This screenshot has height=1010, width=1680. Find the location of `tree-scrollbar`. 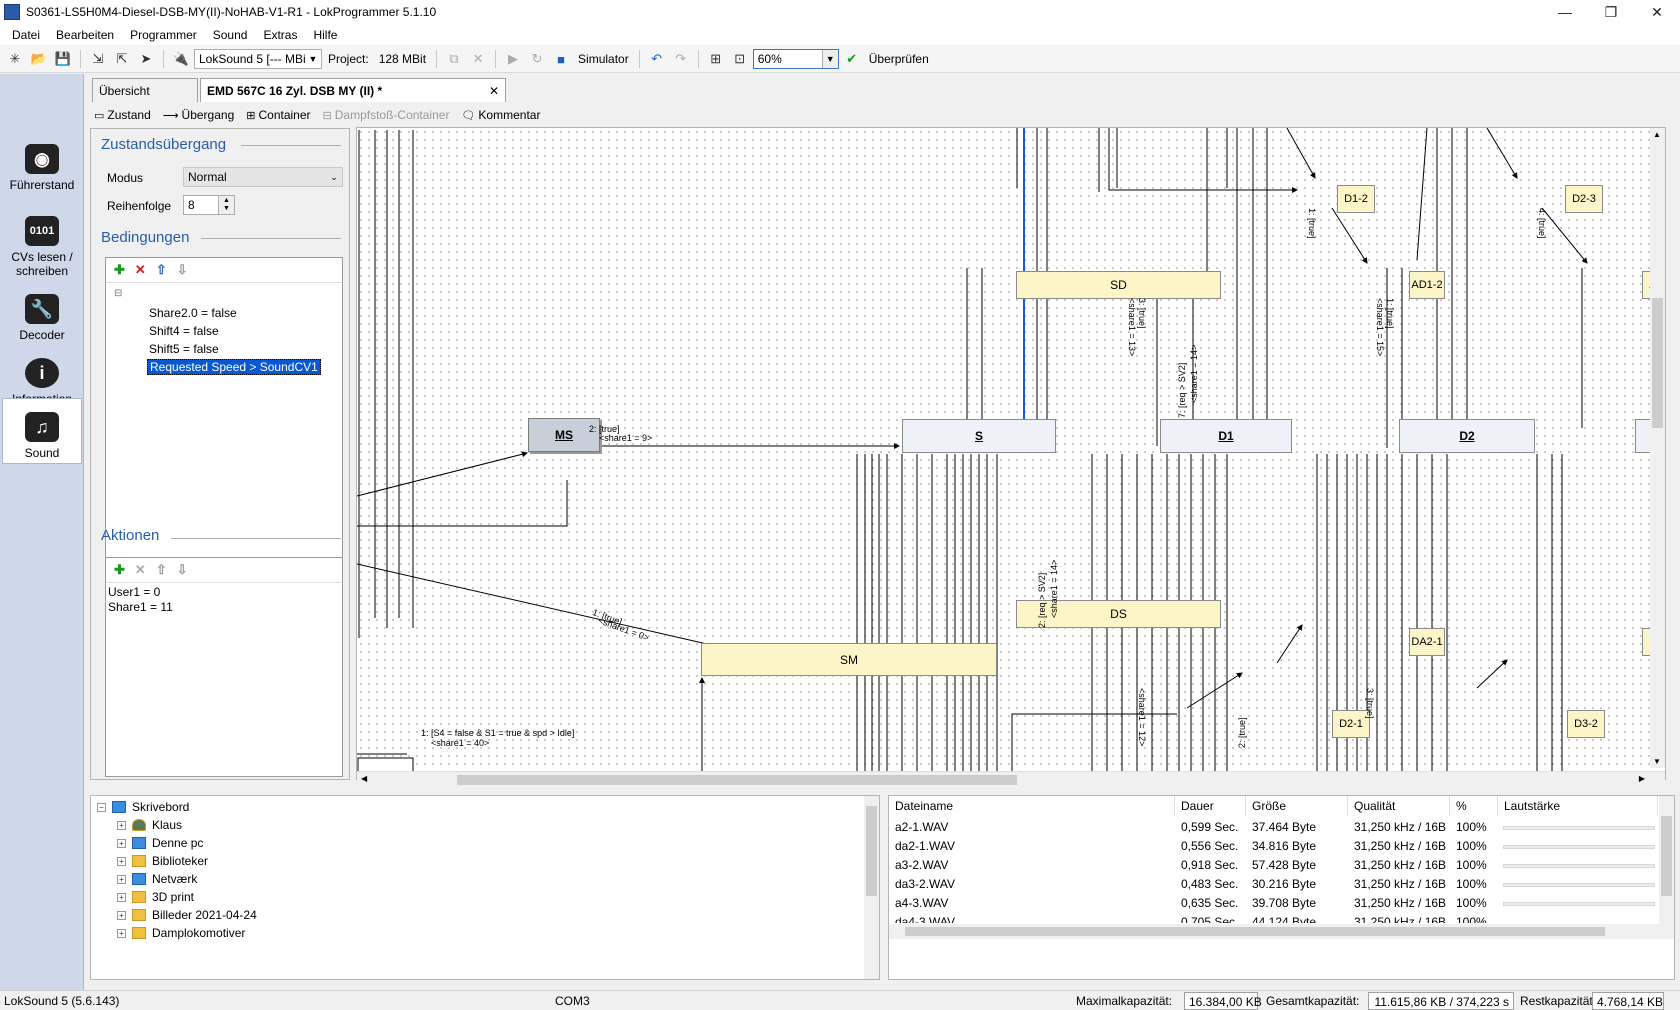

tree-scrollbar is located at coordinates (871, 887).